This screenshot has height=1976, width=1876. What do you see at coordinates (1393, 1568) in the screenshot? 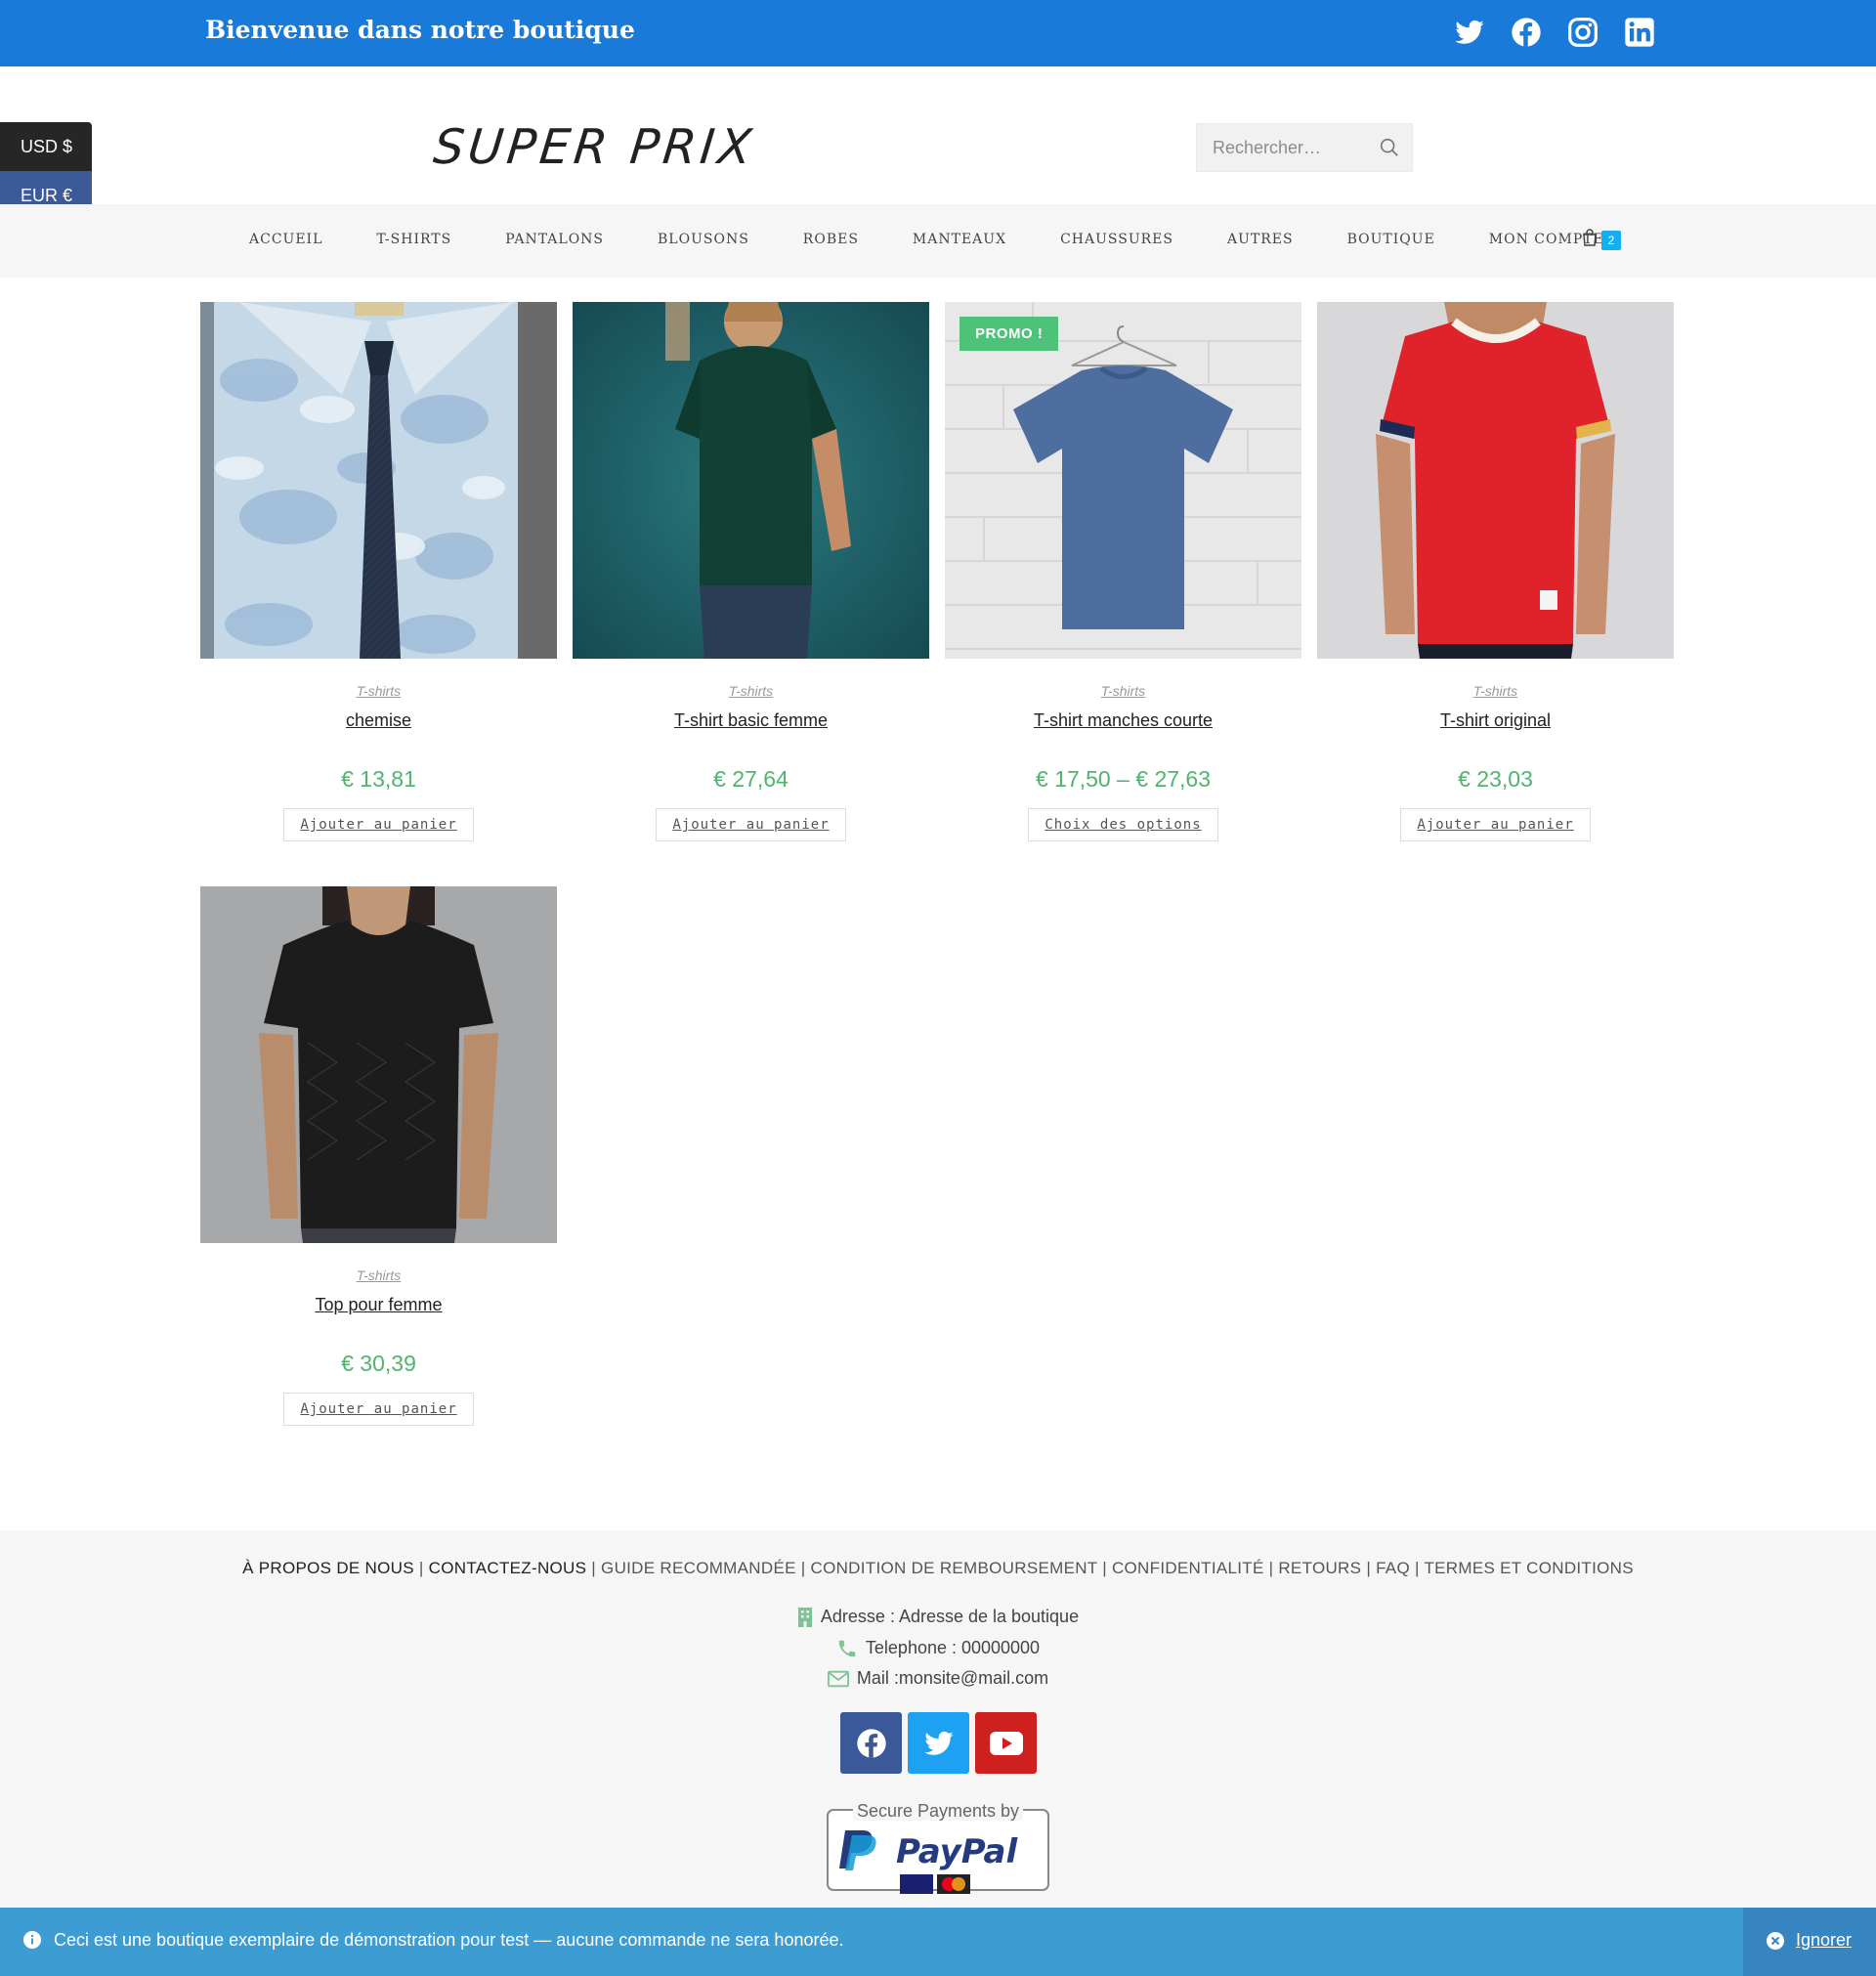
I see `footer-link-faq: FAQ` at bounding box center [1393, 1568].